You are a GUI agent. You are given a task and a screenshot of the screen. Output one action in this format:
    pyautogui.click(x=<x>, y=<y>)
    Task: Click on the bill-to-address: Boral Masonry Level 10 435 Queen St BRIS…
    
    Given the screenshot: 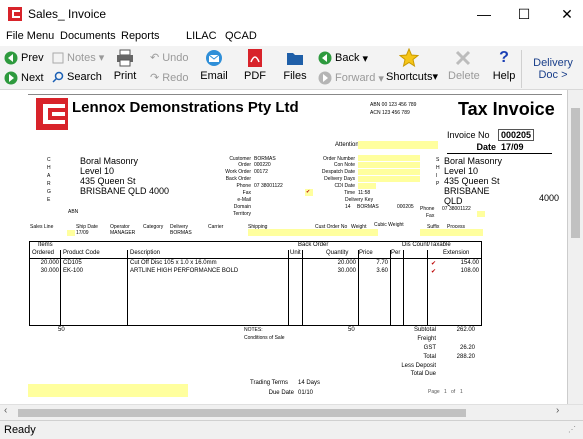 What is the action you would take?
    pyautogui.click(x=124, y=176)
    